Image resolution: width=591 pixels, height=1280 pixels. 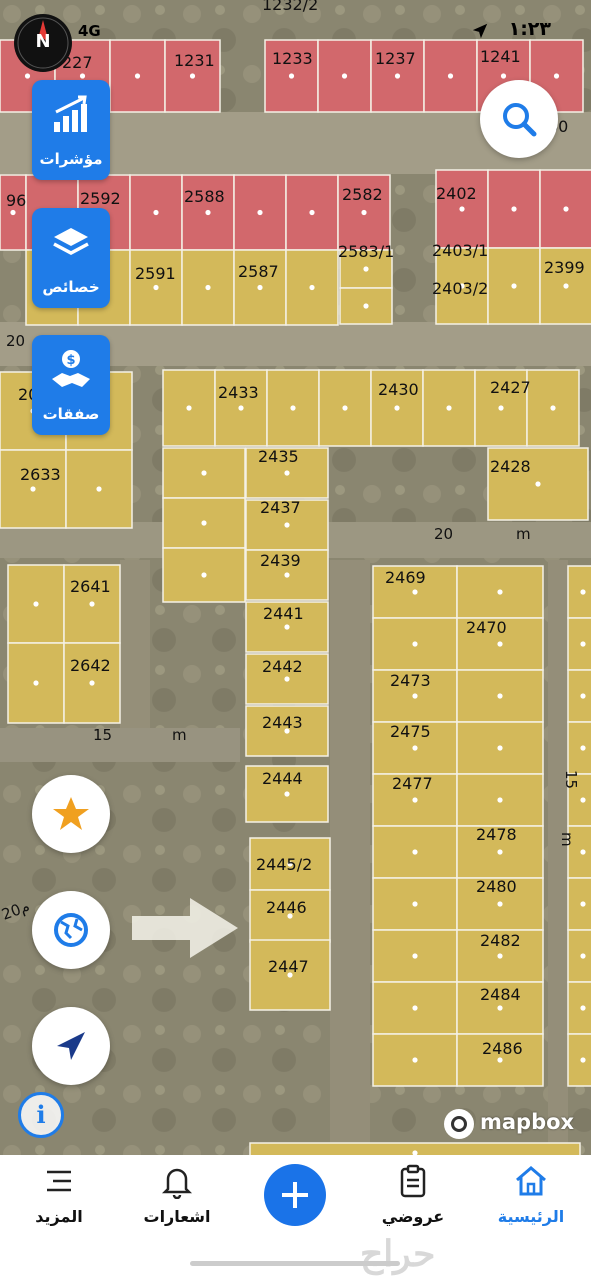 I want to click on home-icon, so click(x=531, y=1181).